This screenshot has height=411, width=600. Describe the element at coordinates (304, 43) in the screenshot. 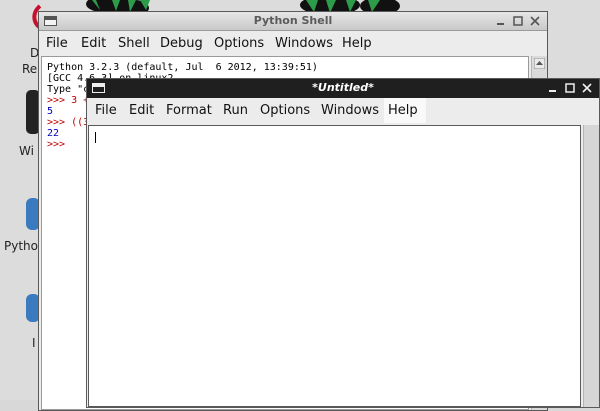

I see `shell-menu-windows: Windows` at that location.